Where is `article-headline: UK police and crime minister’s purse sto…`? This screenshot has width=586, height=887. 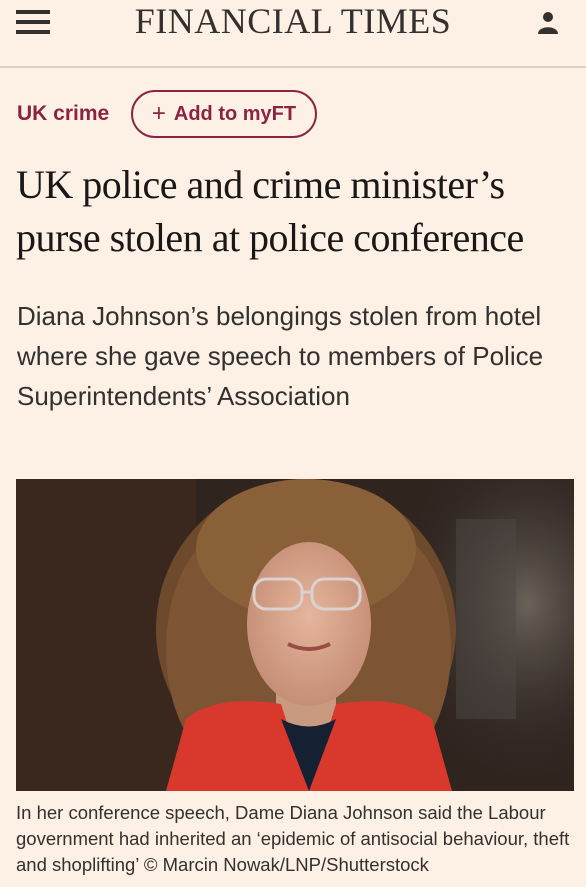
article-headline: UK police and crime minister’s purse sto… is located at coordinates (270, 211).